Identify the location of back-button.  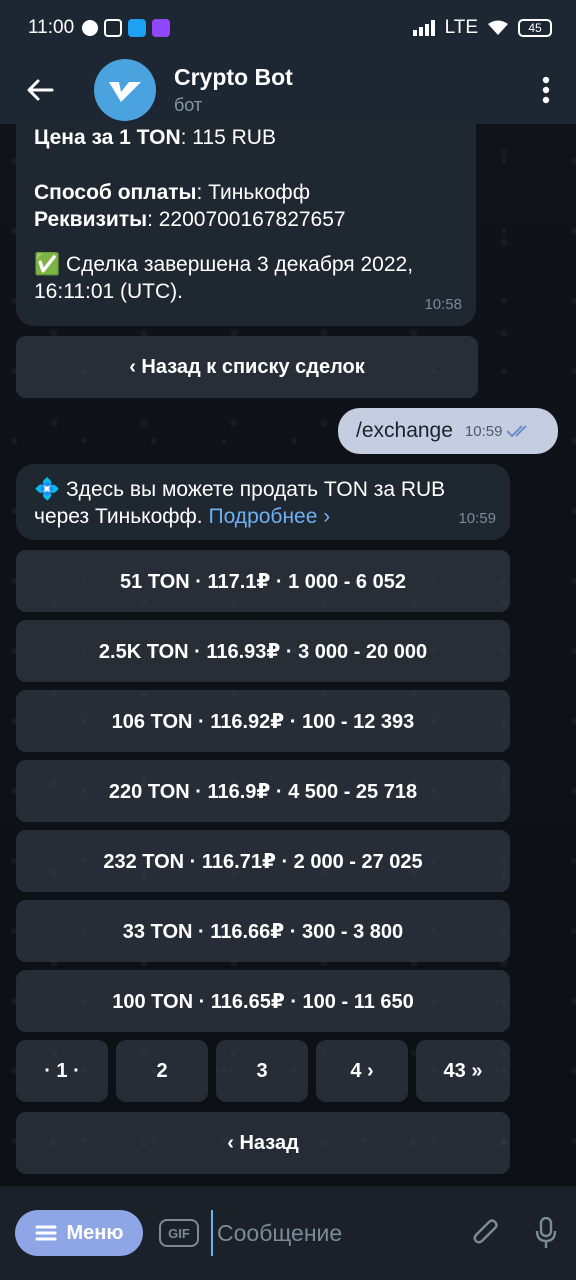
(40, 90).